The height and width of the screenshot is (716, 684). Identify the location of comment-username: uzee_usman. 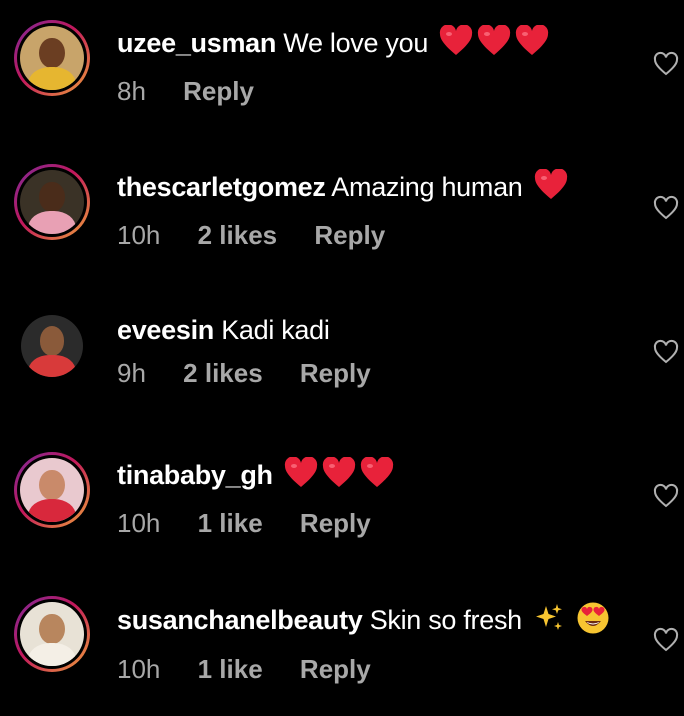
(196, 43).